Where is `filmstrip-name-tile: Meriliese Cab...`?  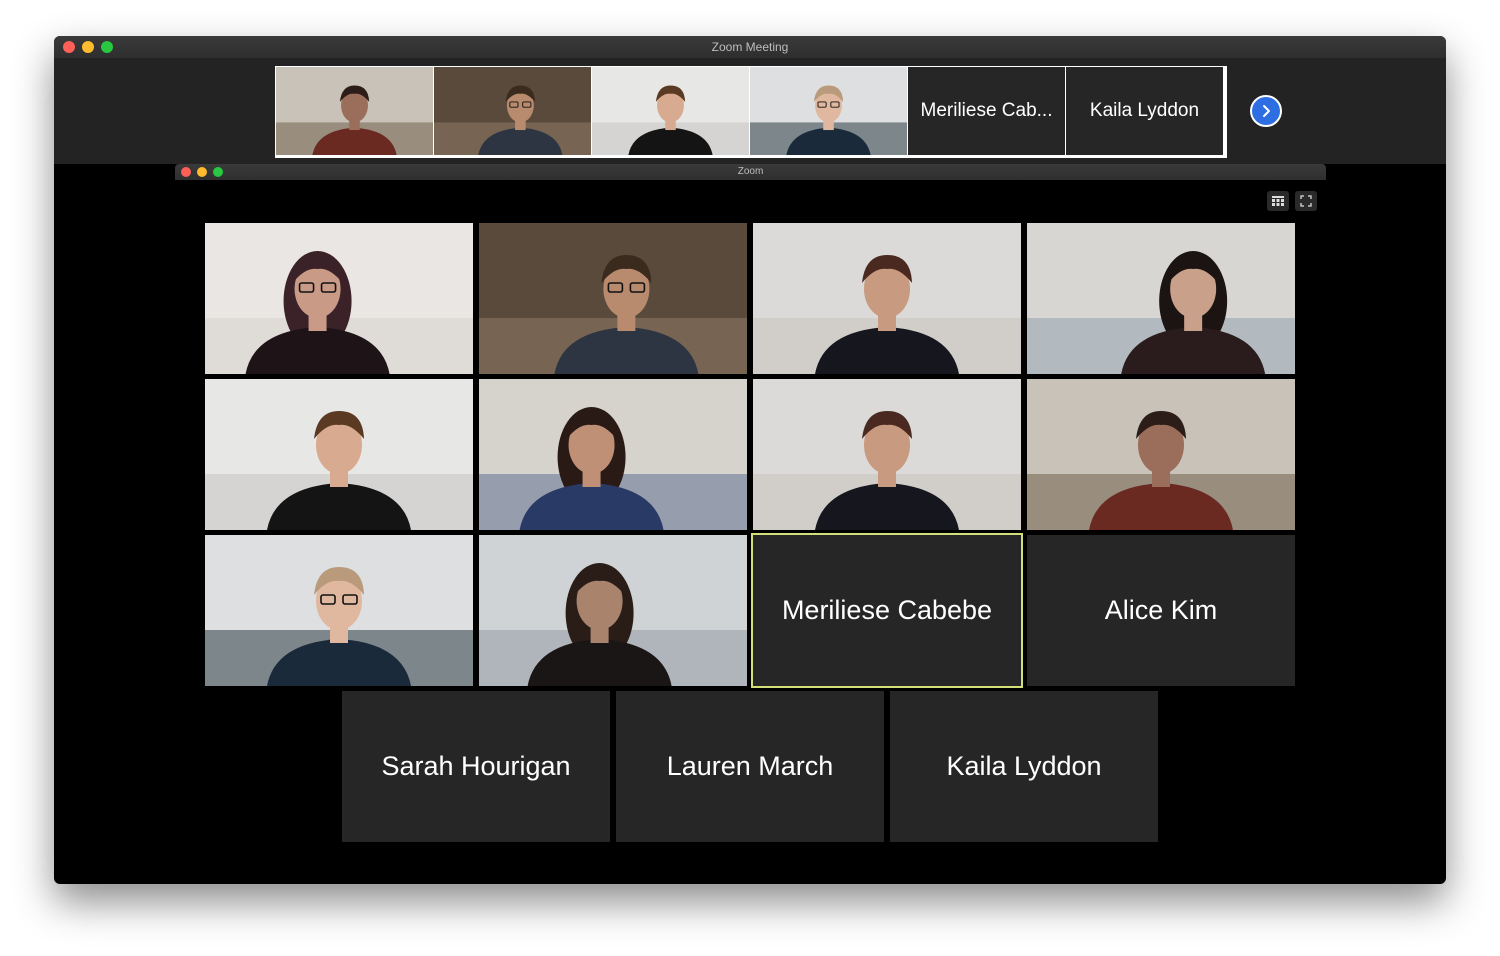
filmstrip-name-tile: Meriliese Cab... is located at coordinates (986, 111).